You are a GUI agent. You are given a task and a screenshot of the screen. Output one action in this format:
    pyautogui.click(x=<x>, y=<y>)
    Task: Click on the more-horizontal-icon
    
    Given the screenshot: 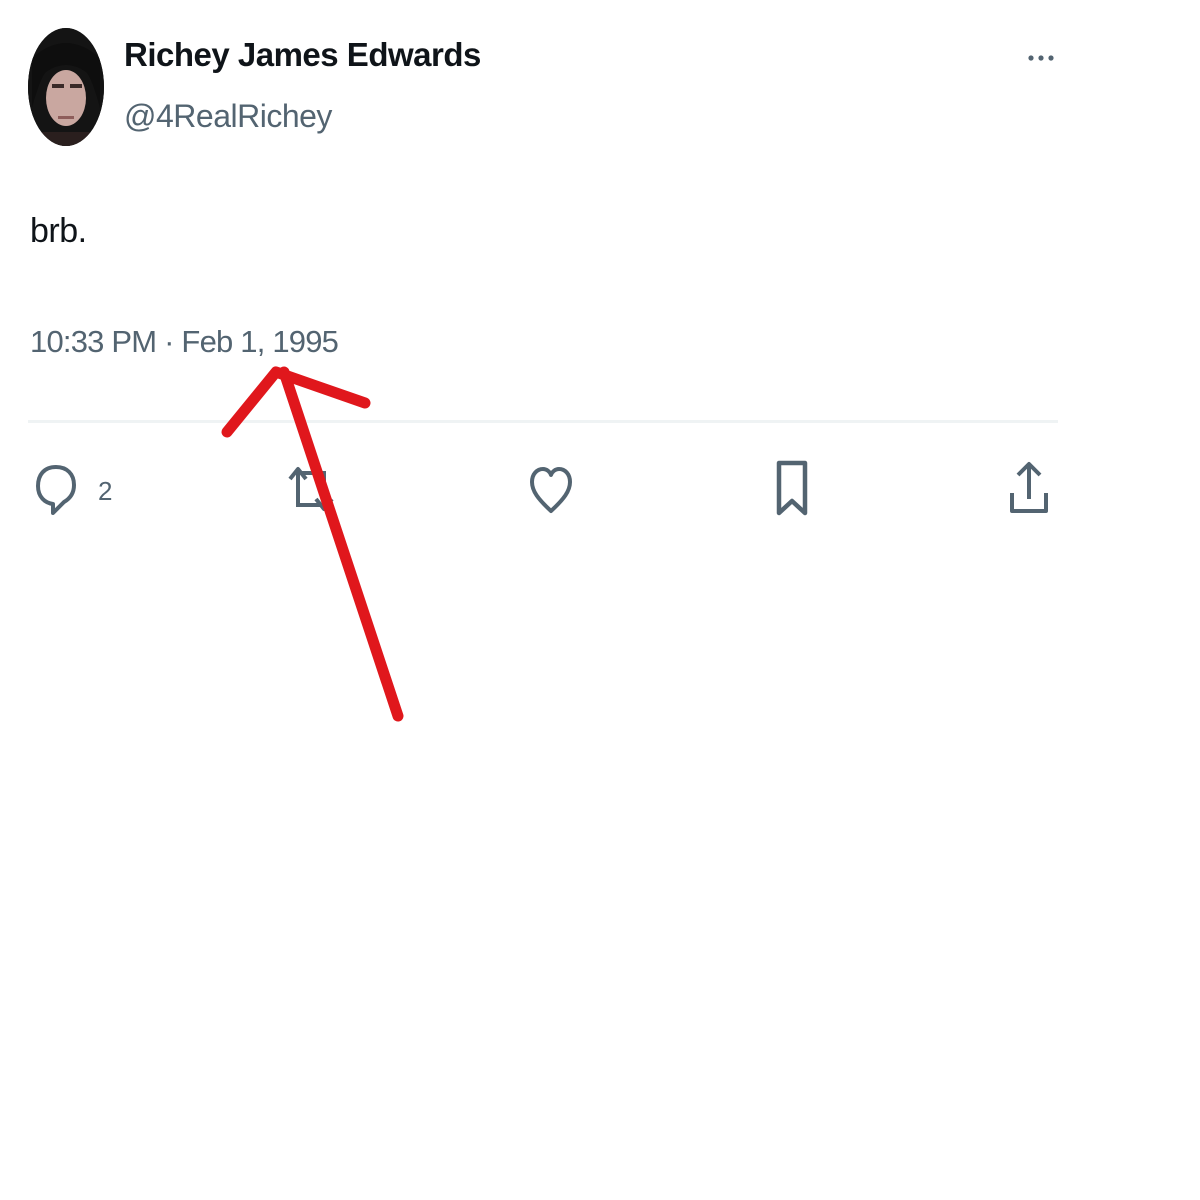 What is the action you would take?
    pyautogui.click(x=1041, y=58)
    